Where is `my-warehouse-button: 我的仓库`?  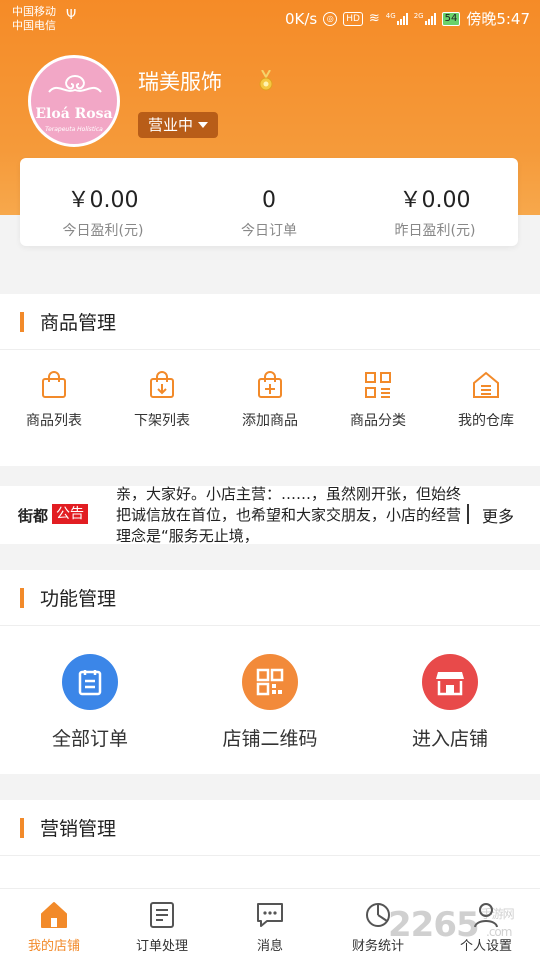 my-warehouse-button: 我的仓库 is located at coordinates (486, 403).